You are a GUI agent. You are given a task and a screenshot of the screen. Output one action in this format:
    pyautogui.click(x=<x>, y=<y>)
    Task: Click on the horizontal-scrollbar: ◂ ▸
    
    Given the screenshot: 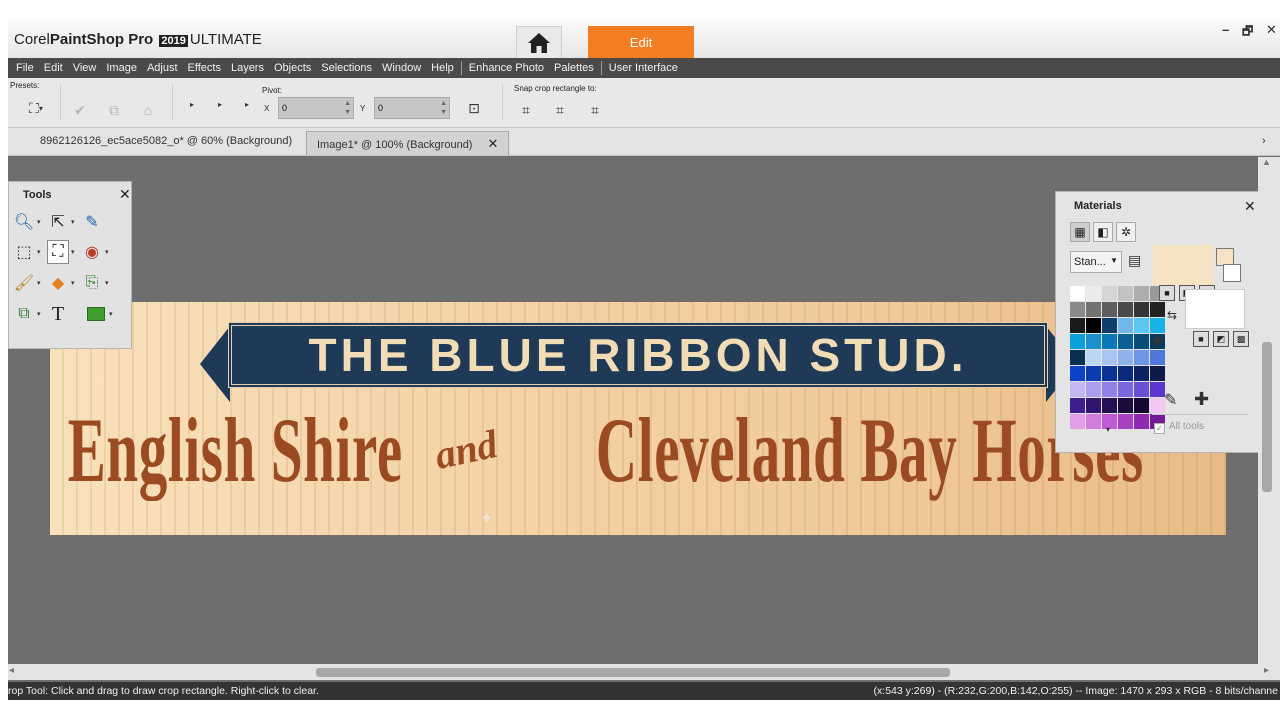 What is the action you would take?
    pyautogui.click(x=644, y=672)
    